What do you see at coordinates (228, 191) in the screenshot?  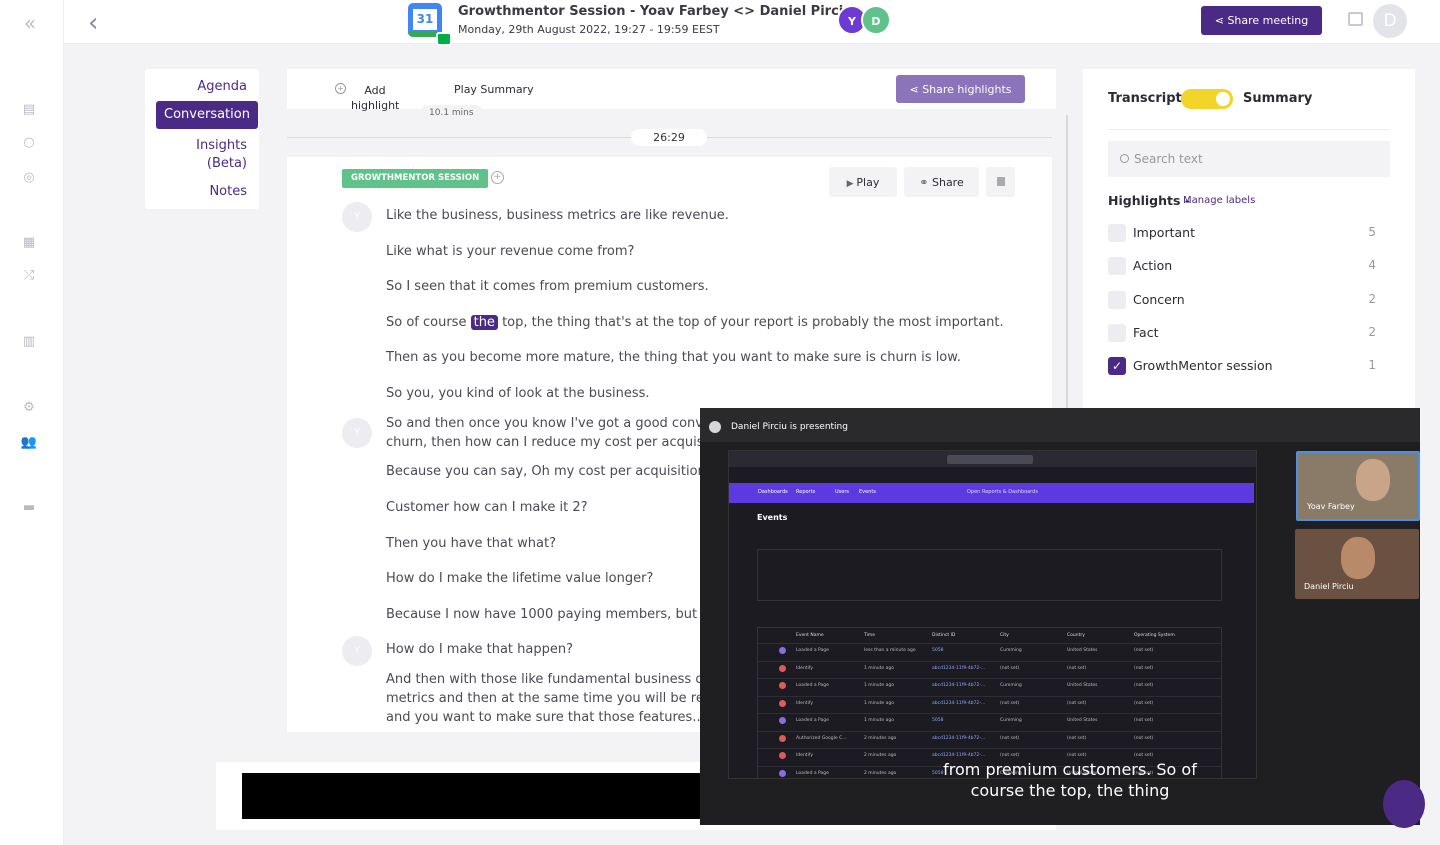 I see `tab-notes: Notes` at bounding box center [228, 191].